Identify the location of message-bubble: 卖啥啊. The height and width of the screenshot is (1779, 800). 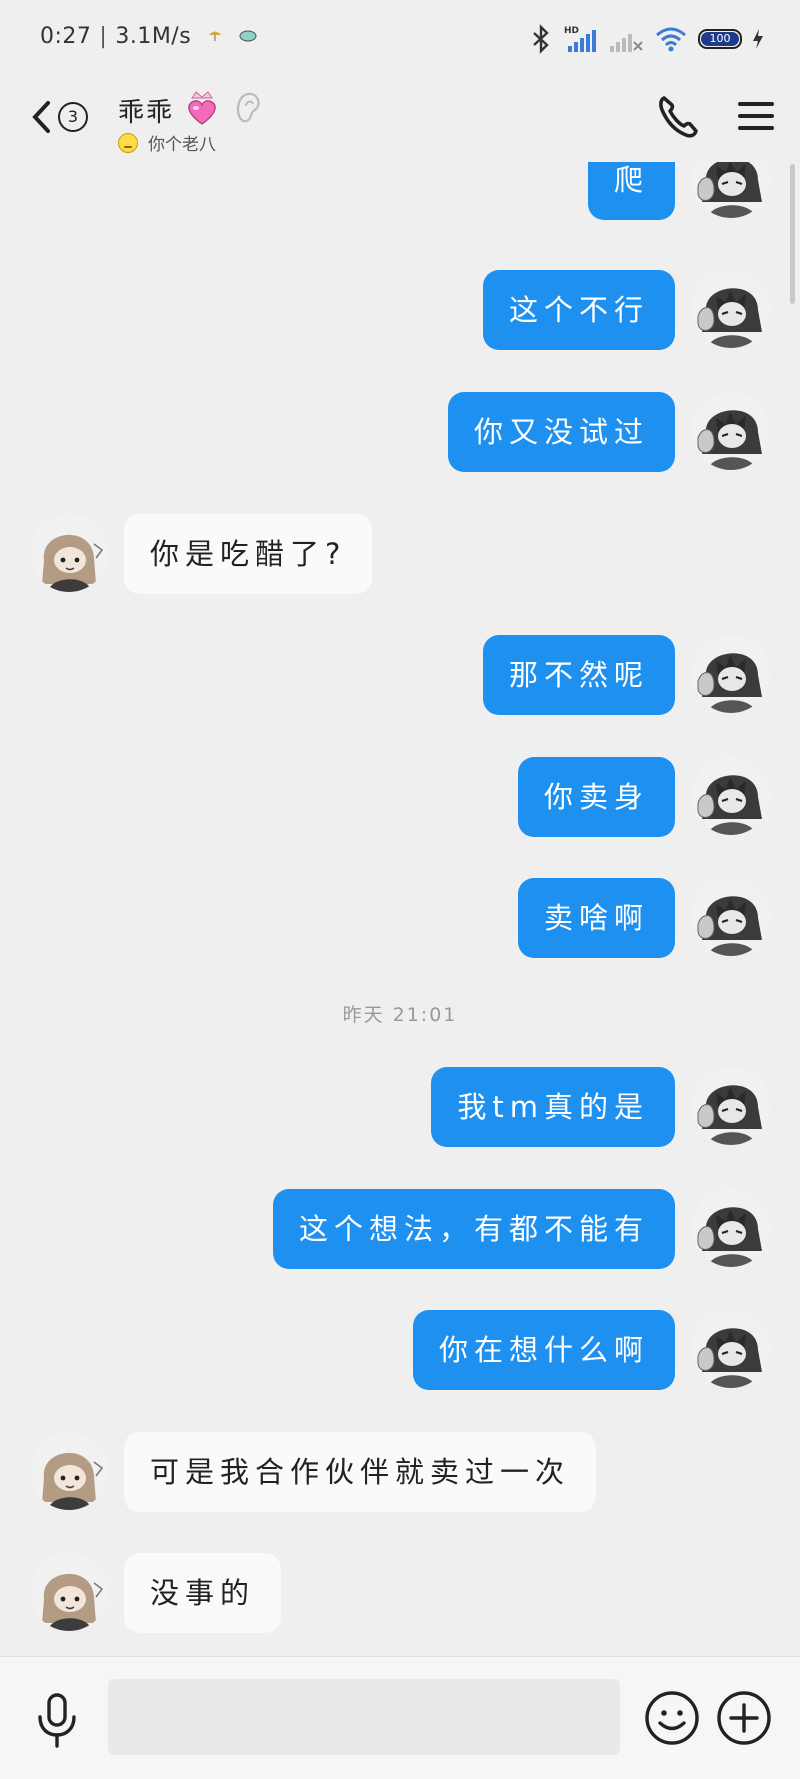
(596, 918).